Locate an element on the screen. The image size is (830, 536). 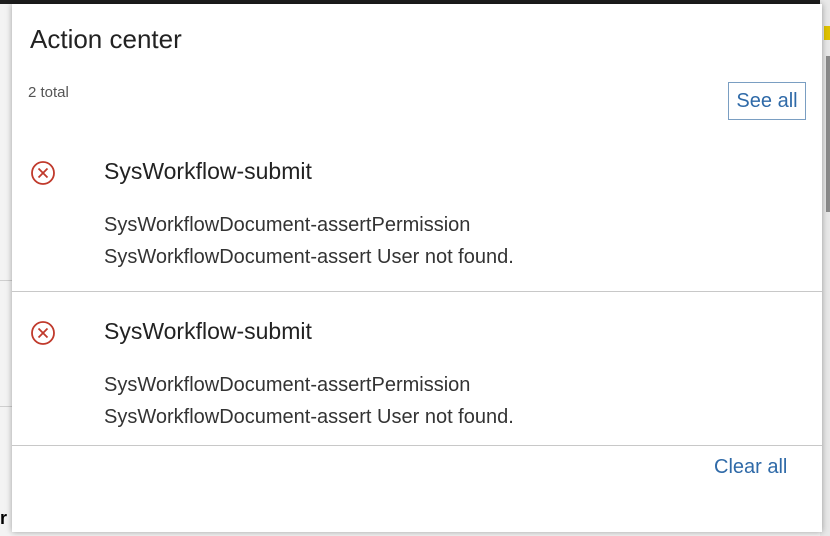
background-scrollbar is located at coordinates (828, 134).